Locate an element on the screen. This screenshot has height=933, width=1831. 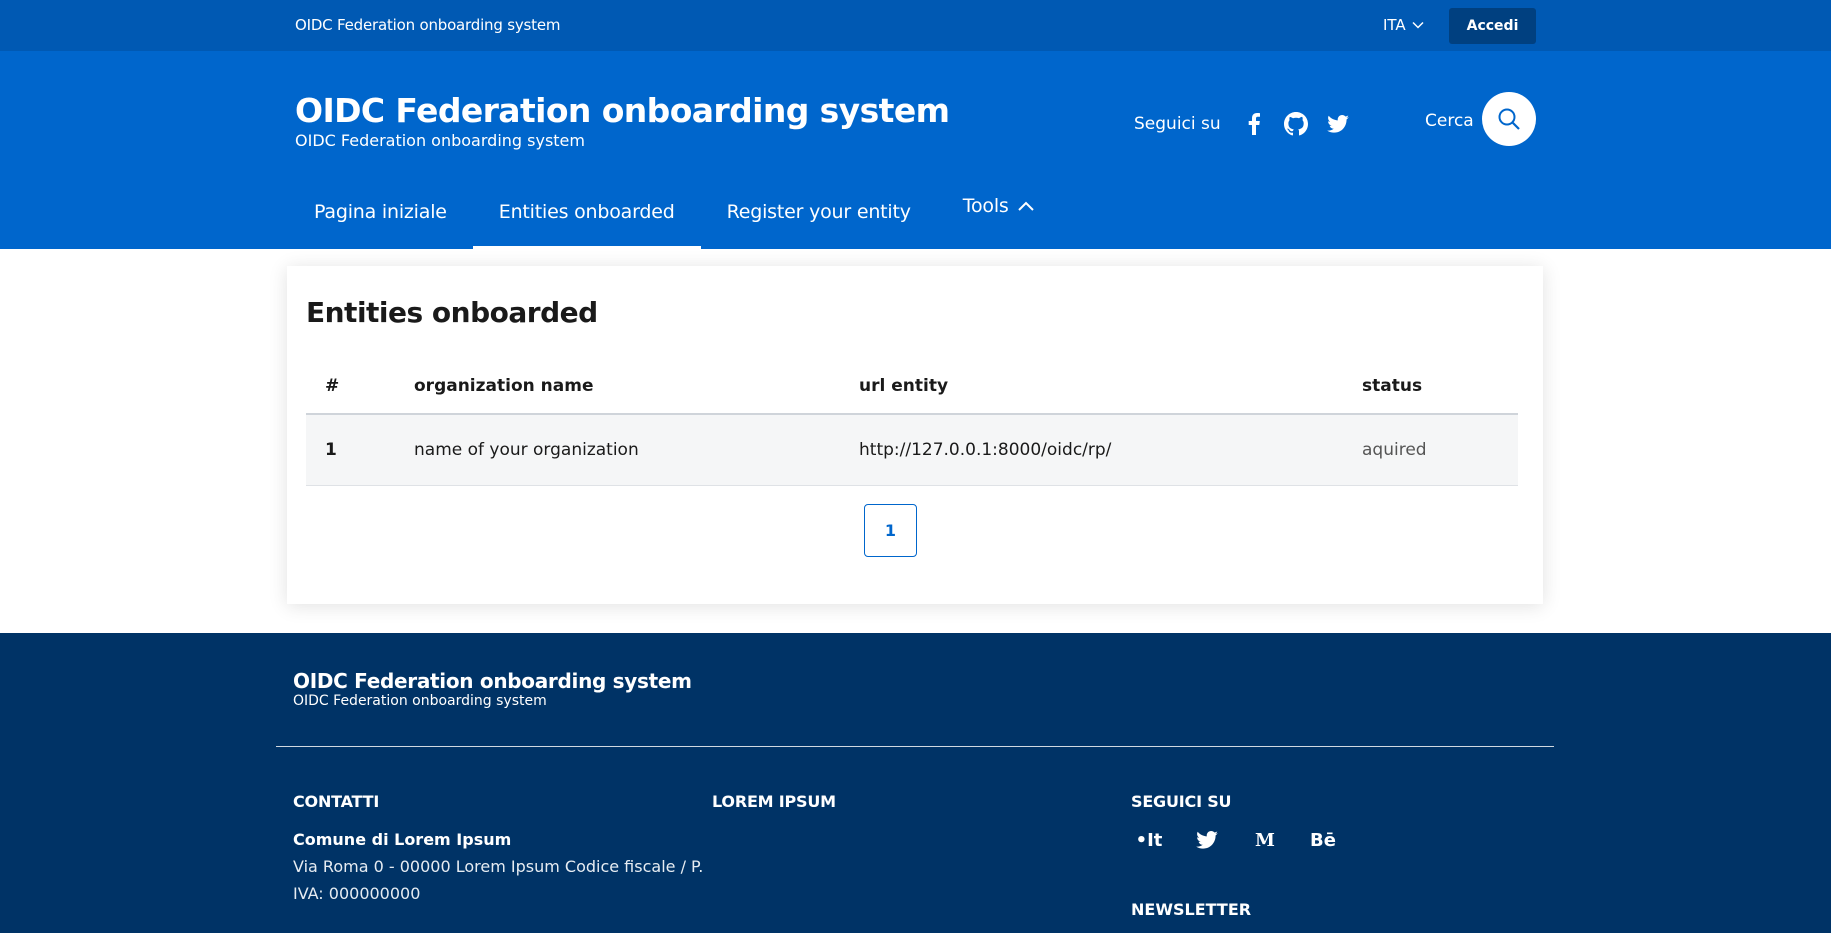
language-label: ITA is located at coordinates (1394, 25).